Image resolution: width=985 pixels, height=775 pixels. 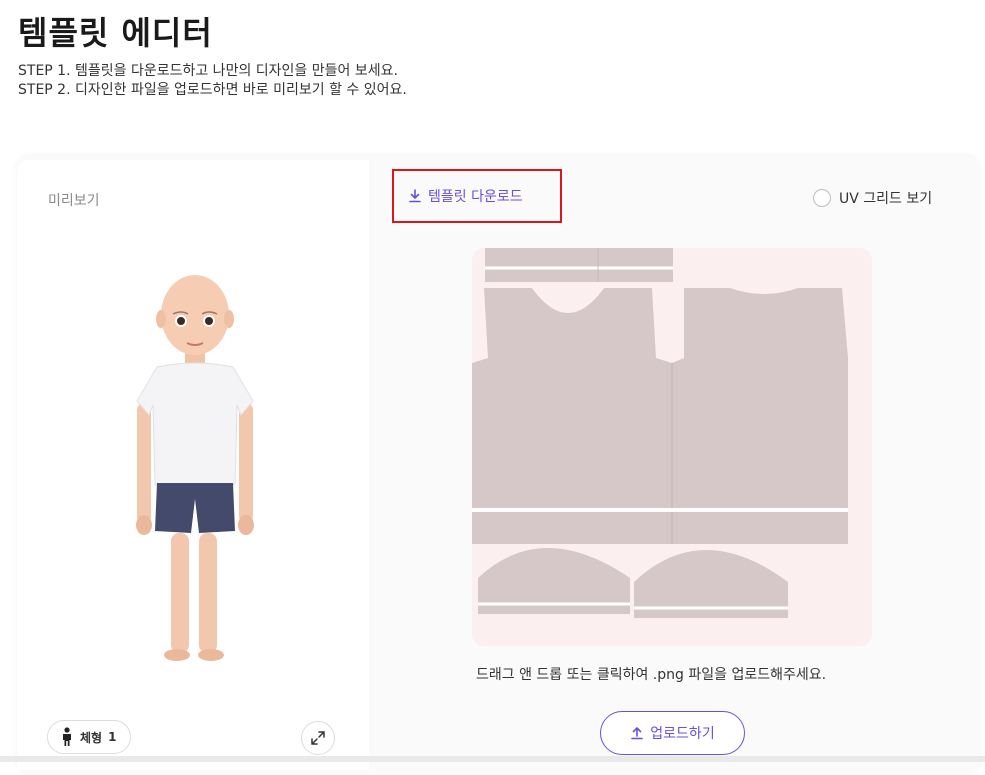 I want to click on body-type-label: 체형, so click(x=91, y=737).